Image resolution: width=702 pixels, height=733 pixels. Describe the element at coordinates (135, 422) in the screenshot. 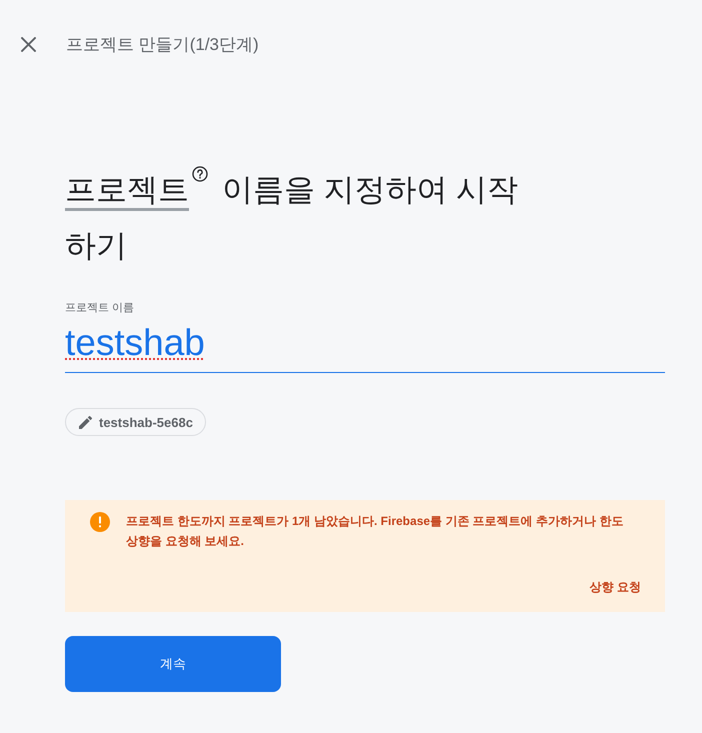

I see `project-id-chip: testshab-5e68c` at that location.